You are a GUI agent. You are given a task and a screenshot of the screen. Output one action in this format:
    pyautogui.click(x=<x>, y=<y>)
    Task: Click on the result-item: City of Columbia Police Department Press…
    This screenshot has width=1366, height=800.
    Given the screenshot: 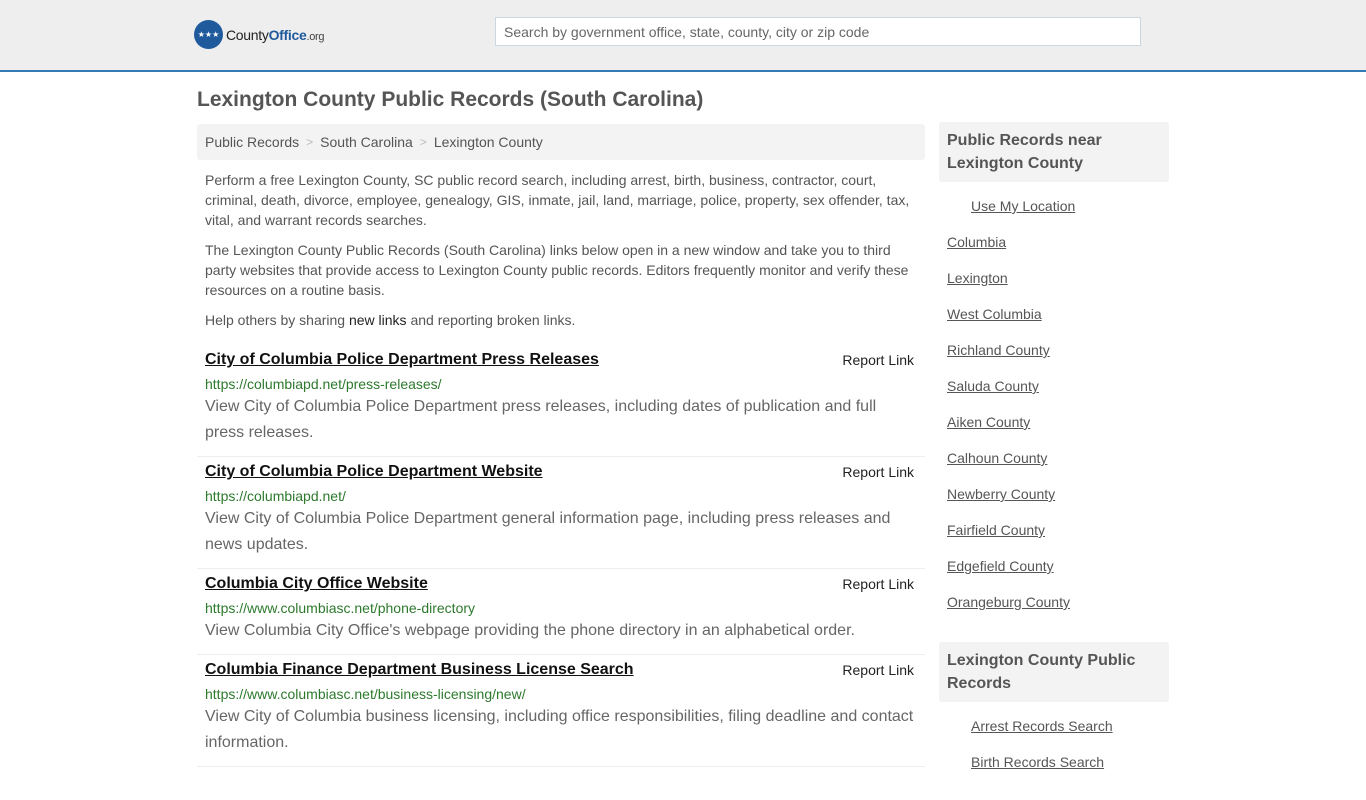 What is the action you would take?
    pyautogui.click(x=561, y=401)
    